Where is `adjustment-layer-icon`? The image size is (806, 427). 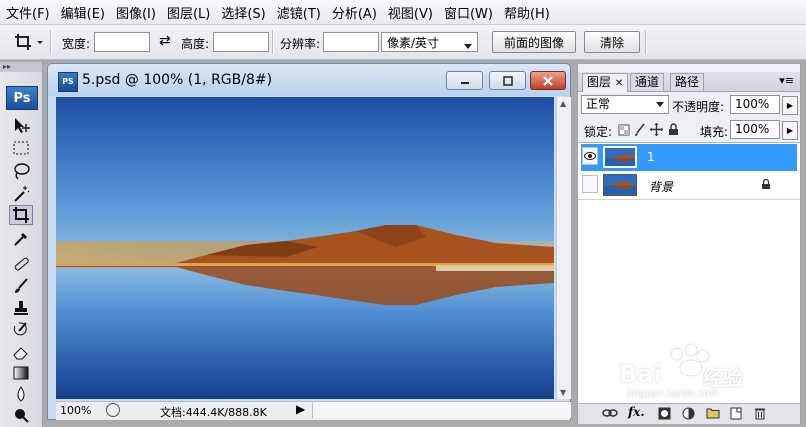 adjustment-layer-icon is located at coordinates (688, 415).